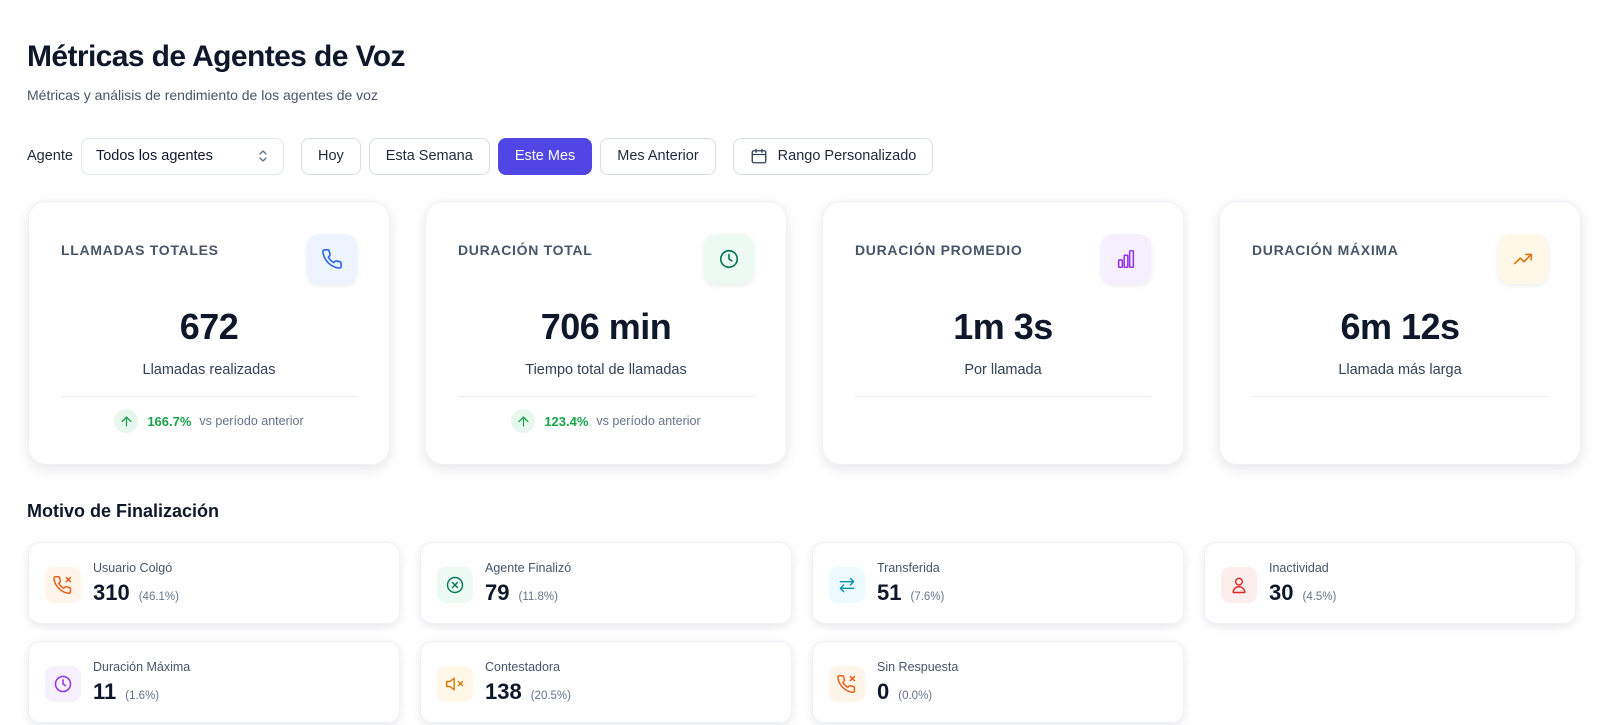 The image size is (1614, 725). Describe the element at coordinates (142, 667) in the screenshot. I see `reason-label: Duración Máxima` at that location.